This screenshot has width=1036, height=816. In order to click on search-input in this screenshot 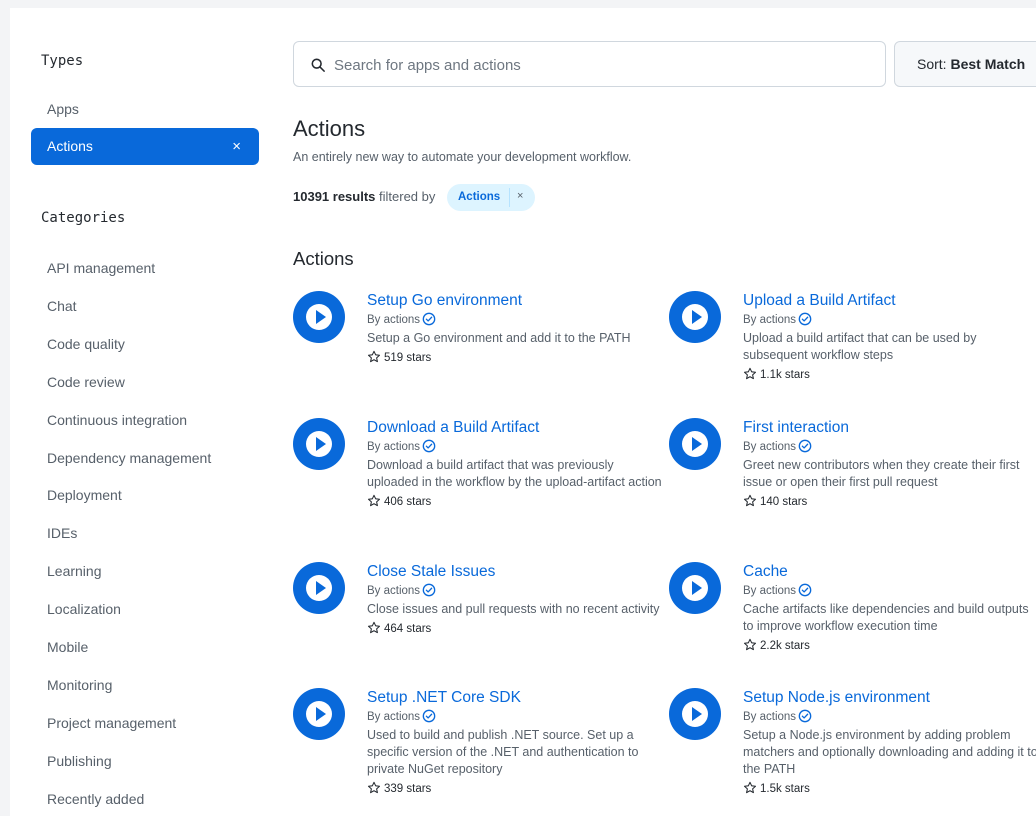, I will do `click(599, 65)`.